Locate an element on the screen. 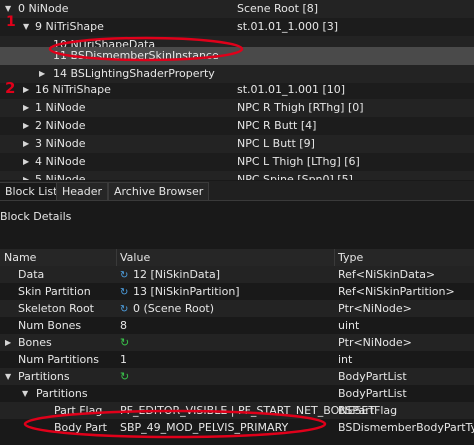 This screenshot has height=445, width=474. property-type: int is located at coordinates (345, 359).